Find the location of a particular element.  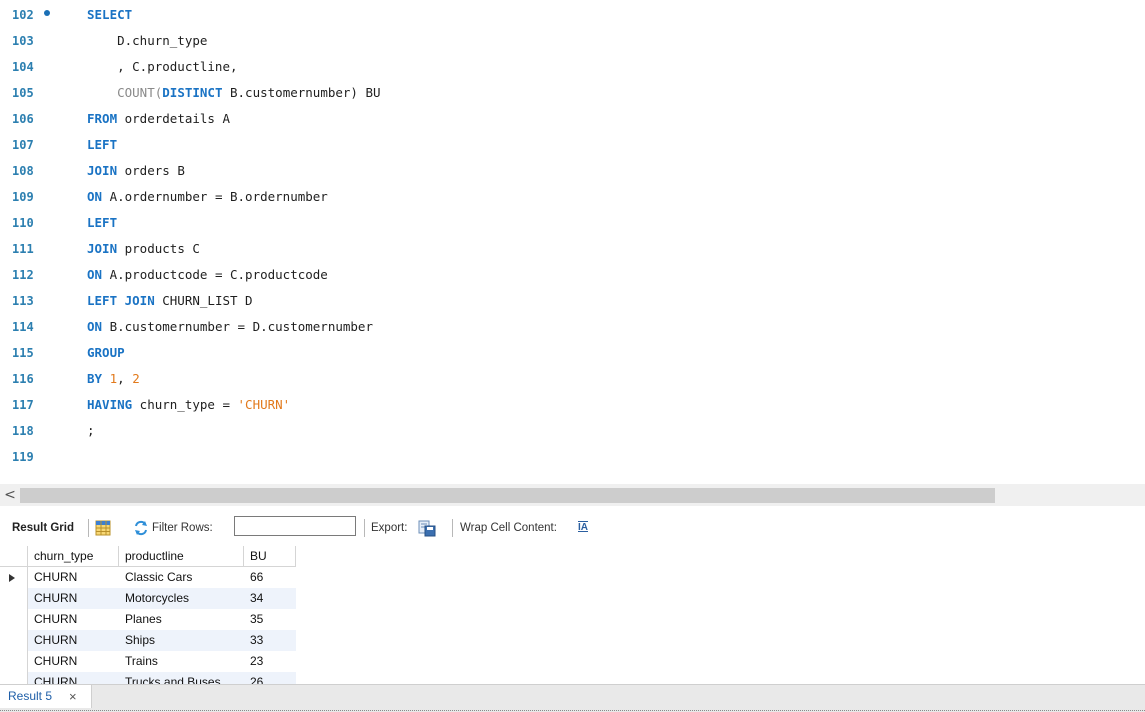

code-token: LEFT is located at coordinates (102, 144).